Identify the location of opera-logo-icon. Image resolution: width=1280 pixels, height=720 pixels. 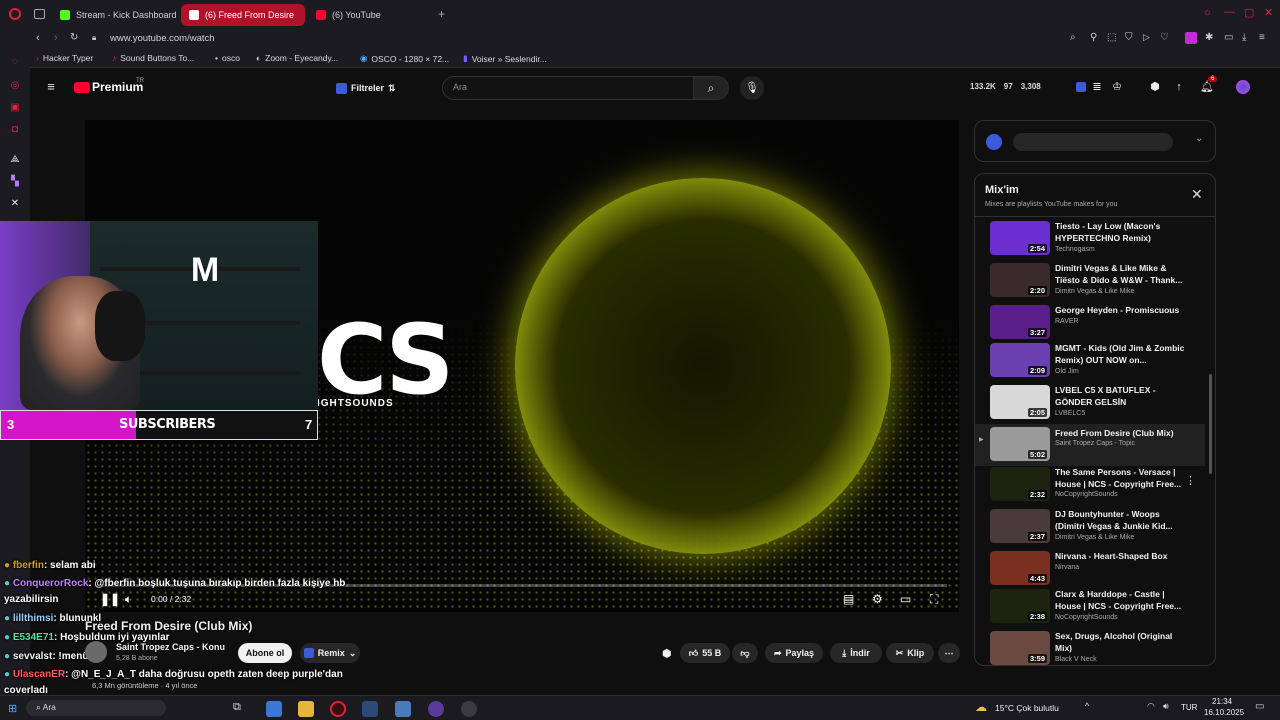
(15, 14).